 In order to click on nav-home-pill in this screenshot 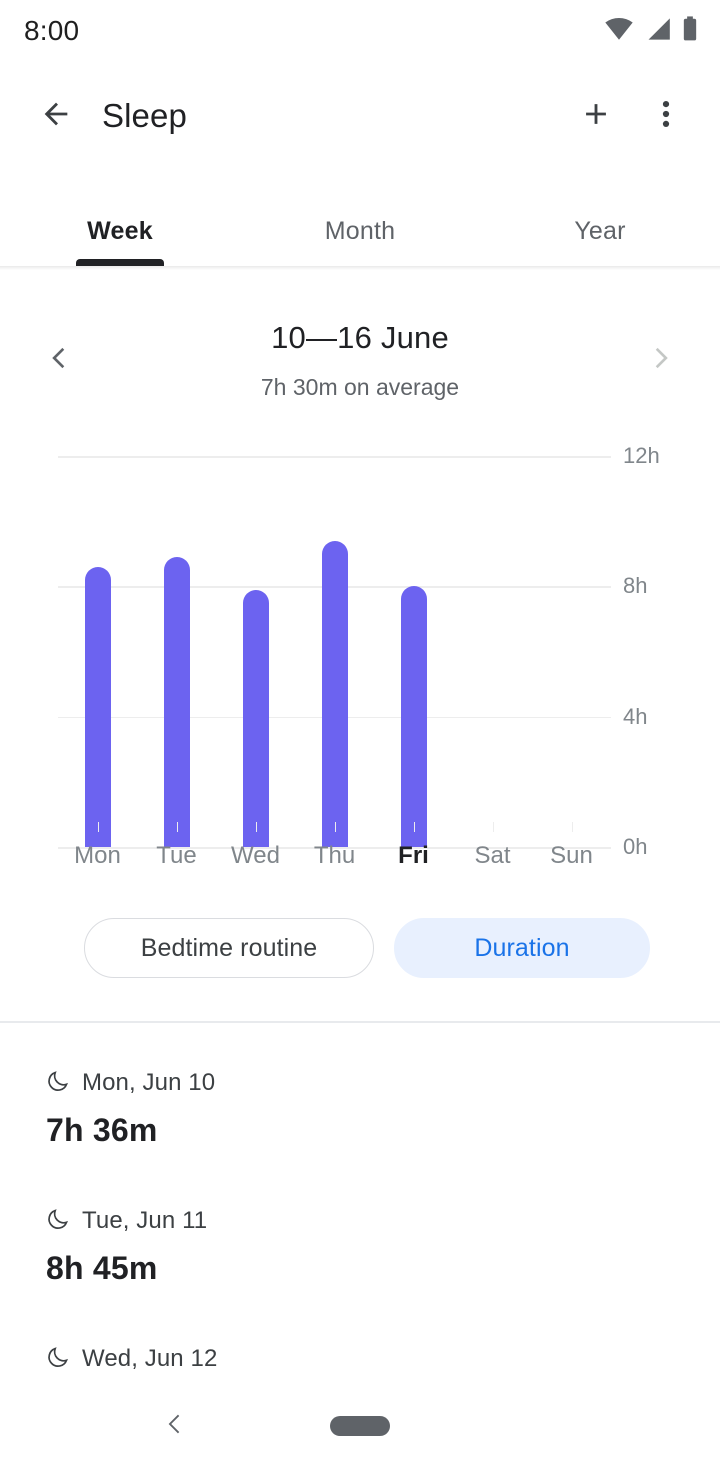, I will do `click(360, 1426)`.